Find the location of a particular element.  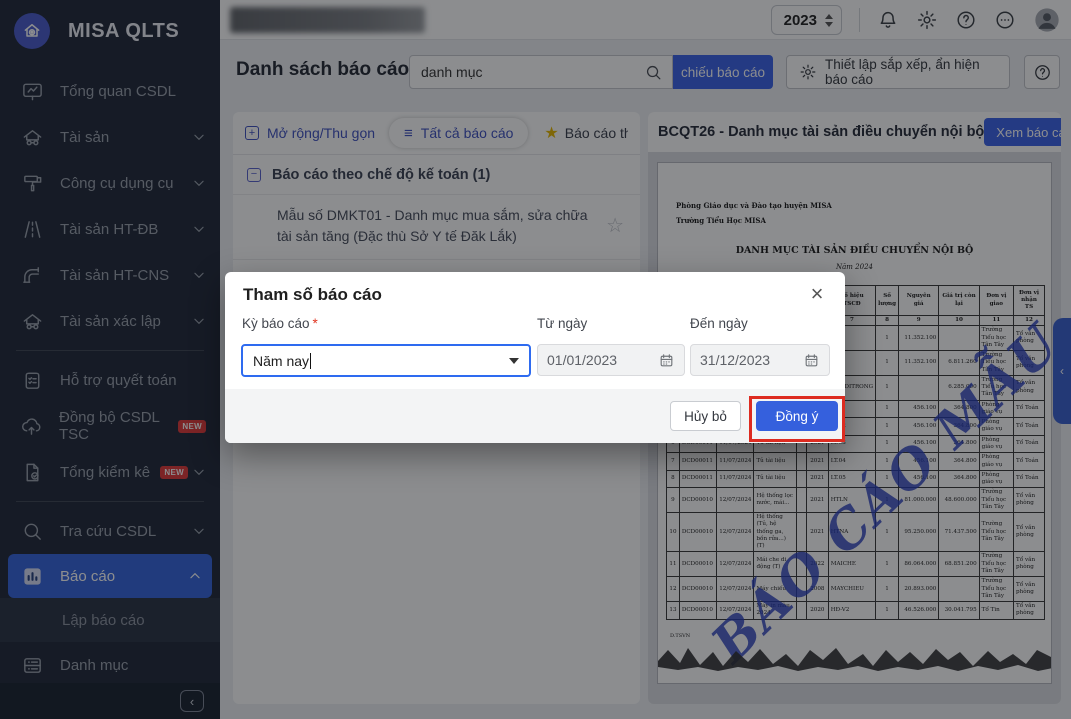

to-date-label: Đến ngày is located at coordinates (719, 323).